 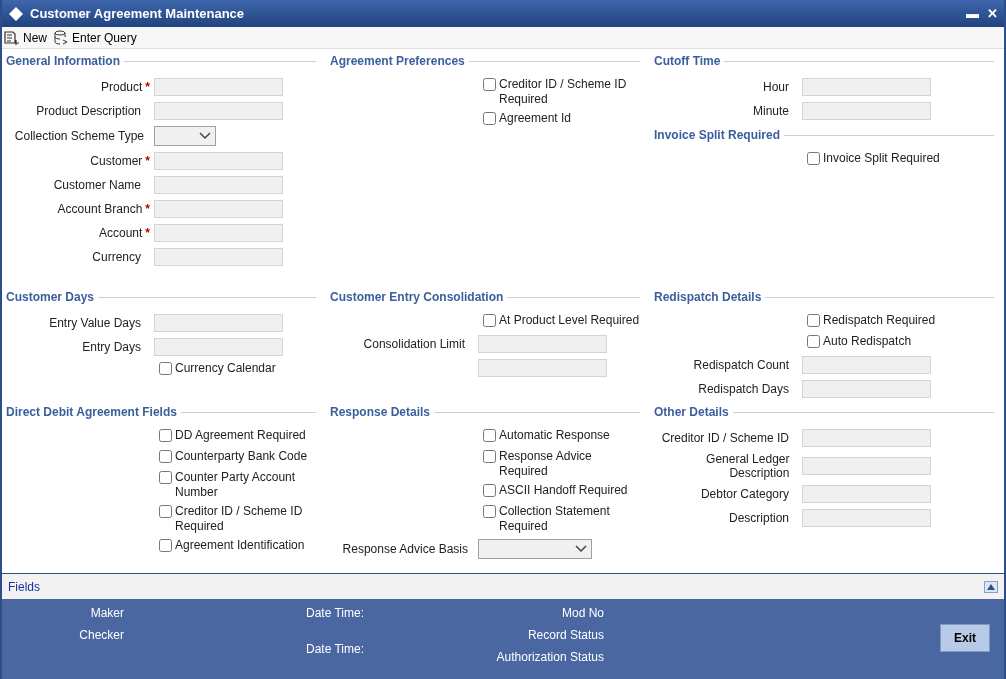 What do you see at coordinates (25, 37) in the screenshot?
I see `toolbar-button: New` at bounding box center [25, 37].